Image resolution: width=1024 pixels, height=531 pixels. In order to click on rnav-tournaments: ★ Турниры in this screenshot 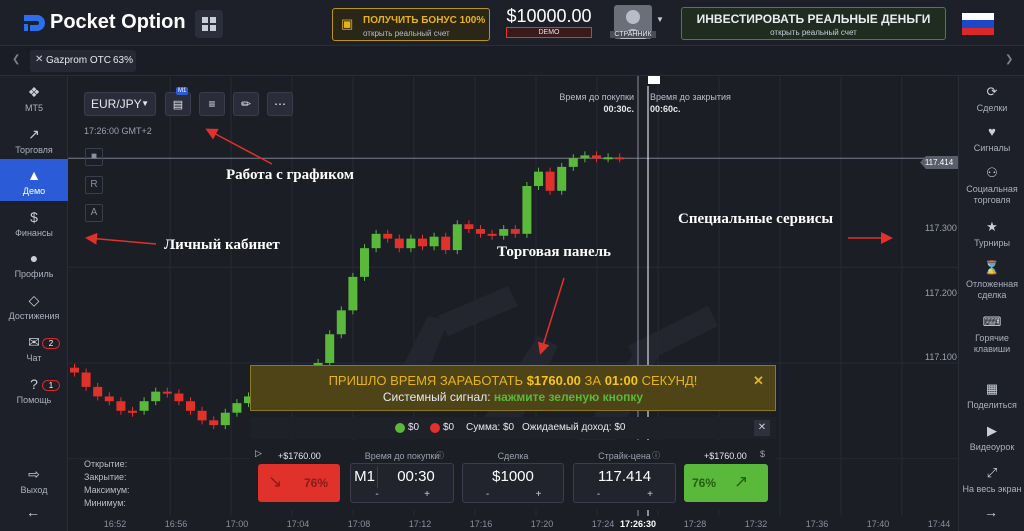, I will do `click(991, 234)`.